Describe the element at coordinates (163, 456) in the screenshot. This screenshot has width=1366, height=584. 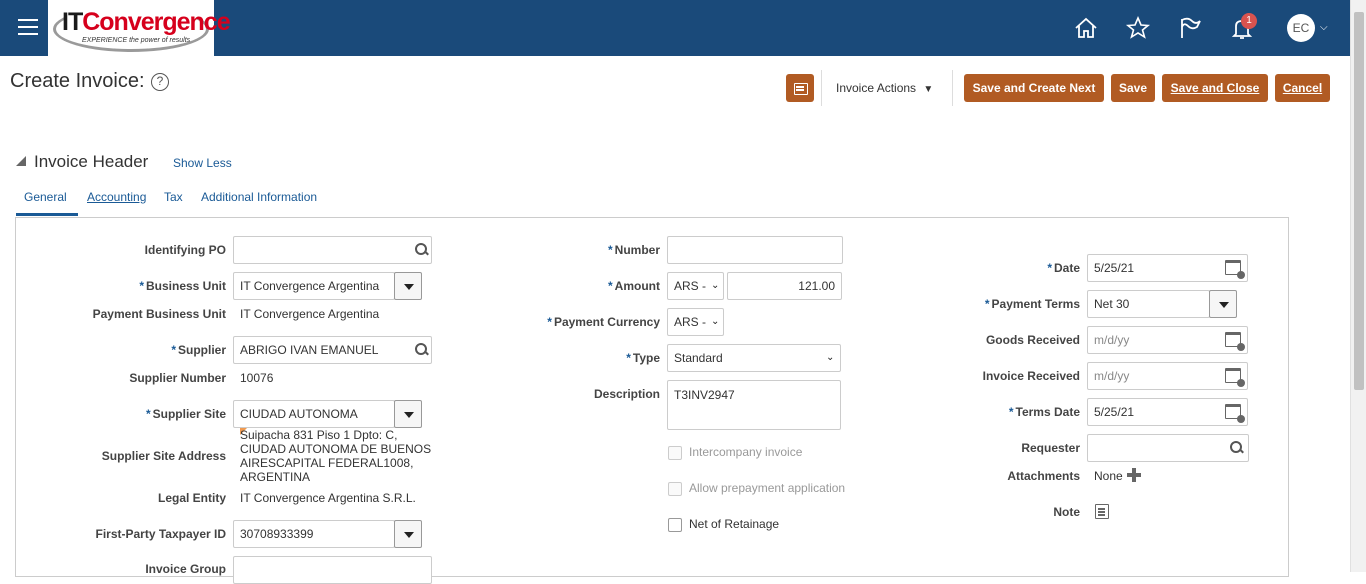
I see `supplier-site-address-label: Supplier Site Address` at that location.